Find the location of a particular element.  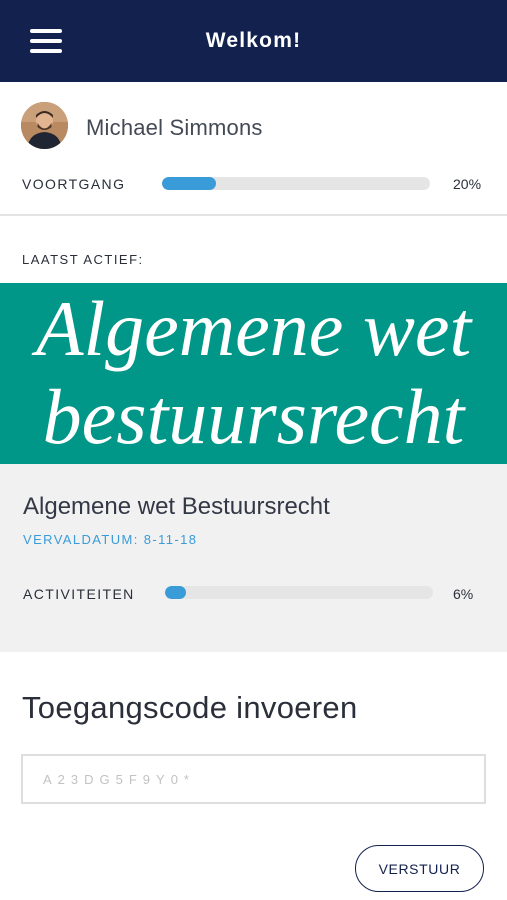

banner-title-line2: bestuursrecht is located at coordinates (253, 416).